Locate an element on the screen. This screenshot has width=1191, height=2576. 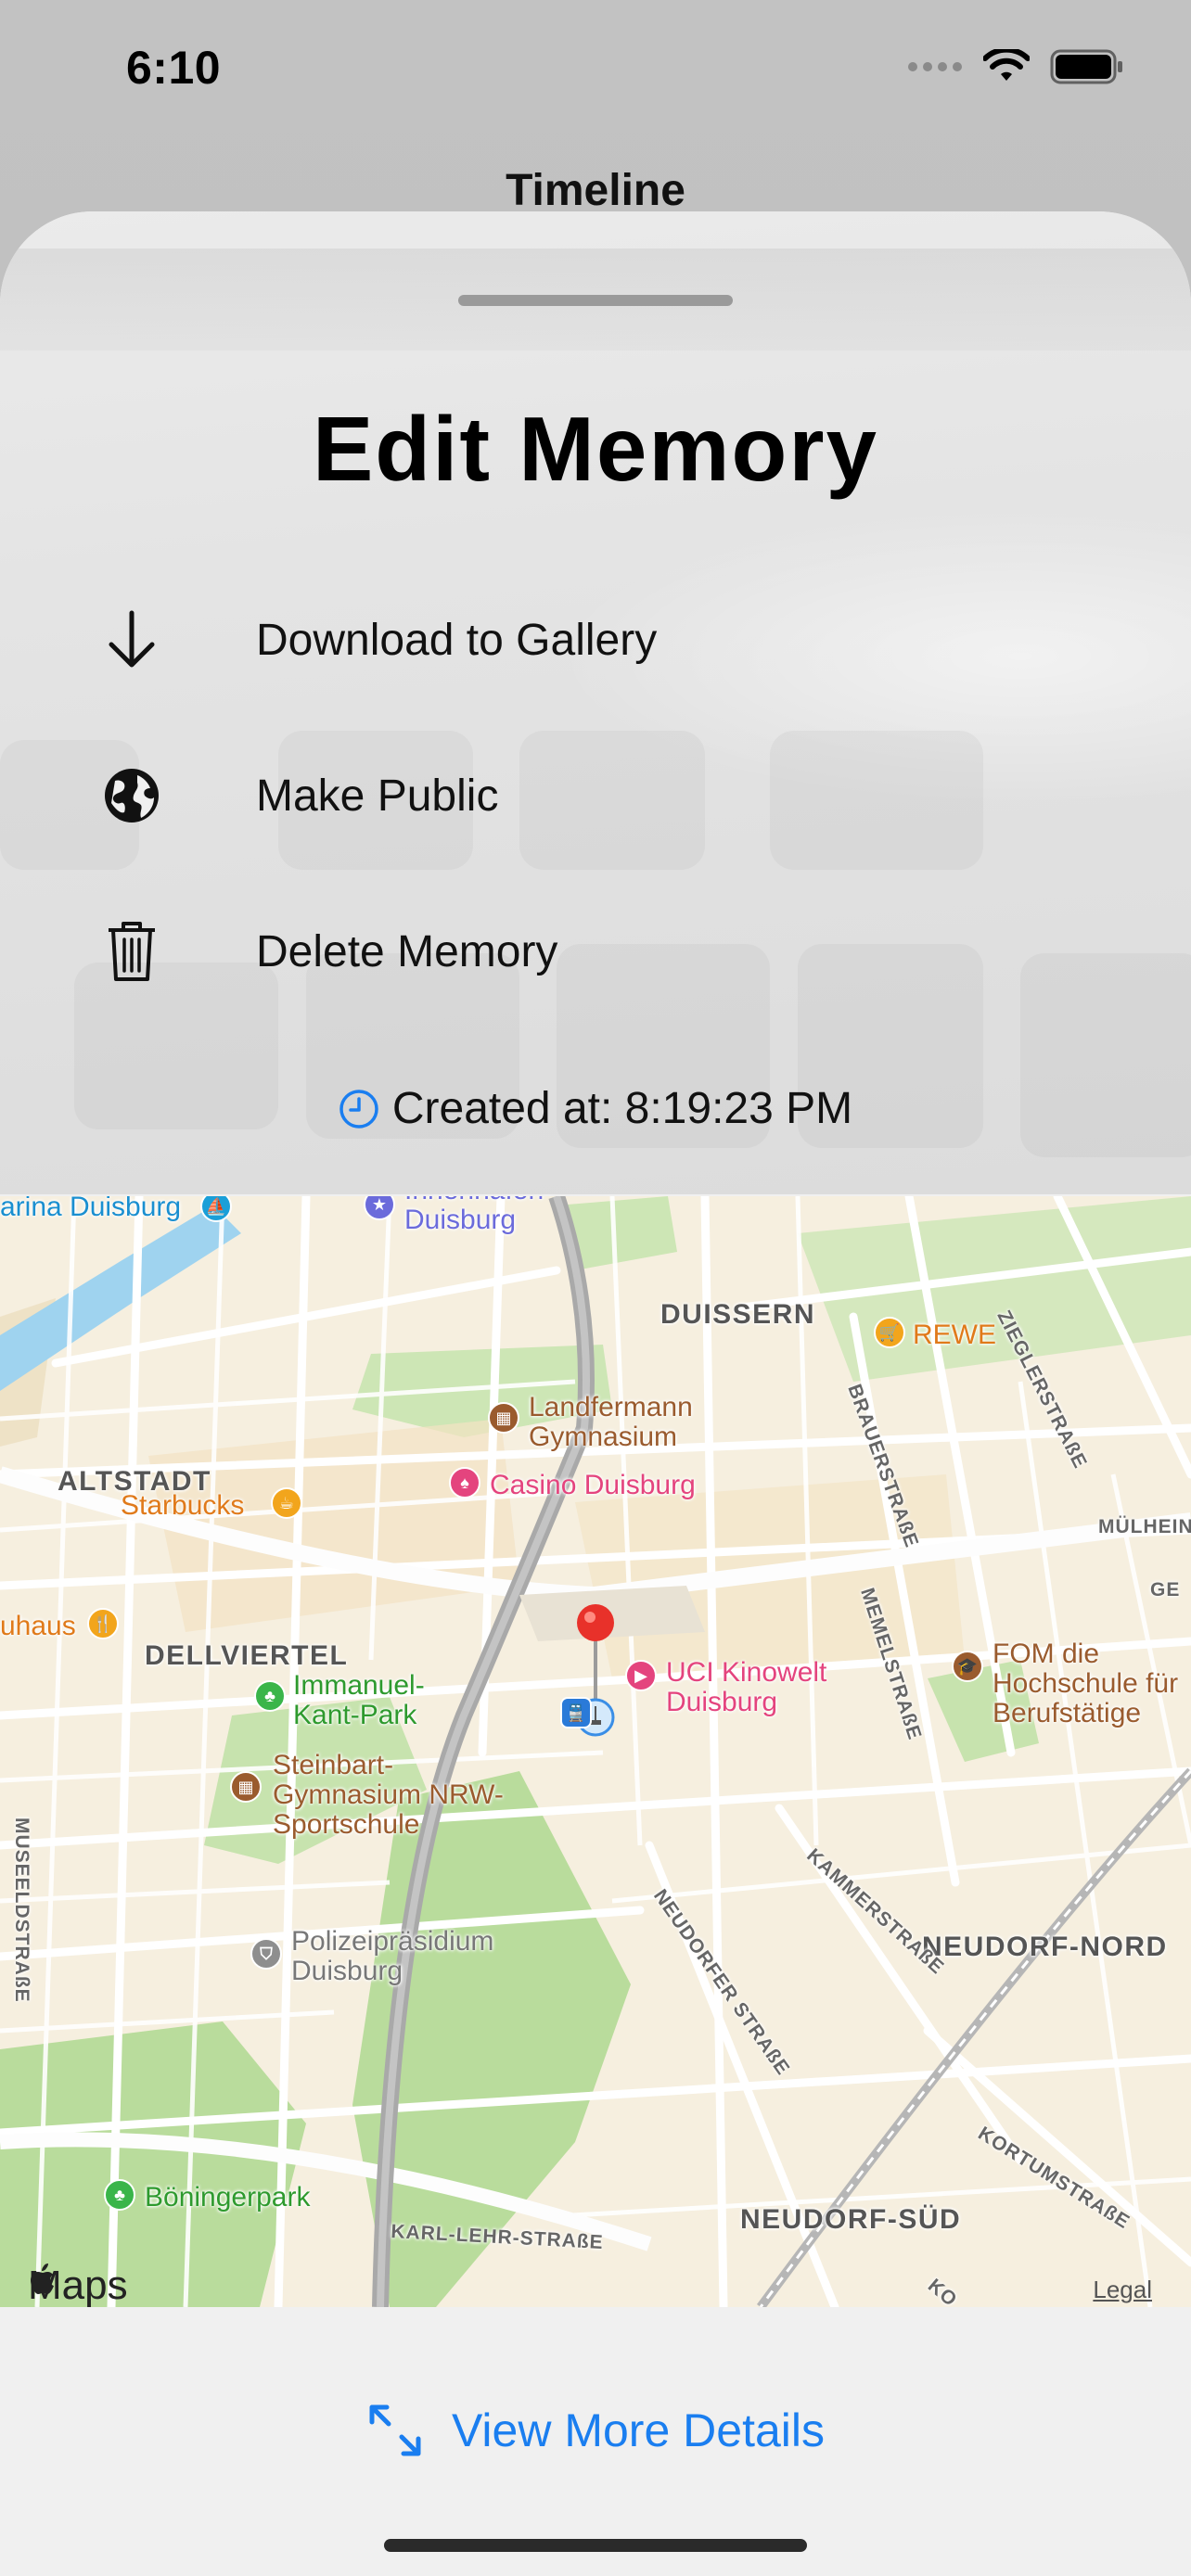
poi-label: Landfermann is located at coordinates (611, 1407).